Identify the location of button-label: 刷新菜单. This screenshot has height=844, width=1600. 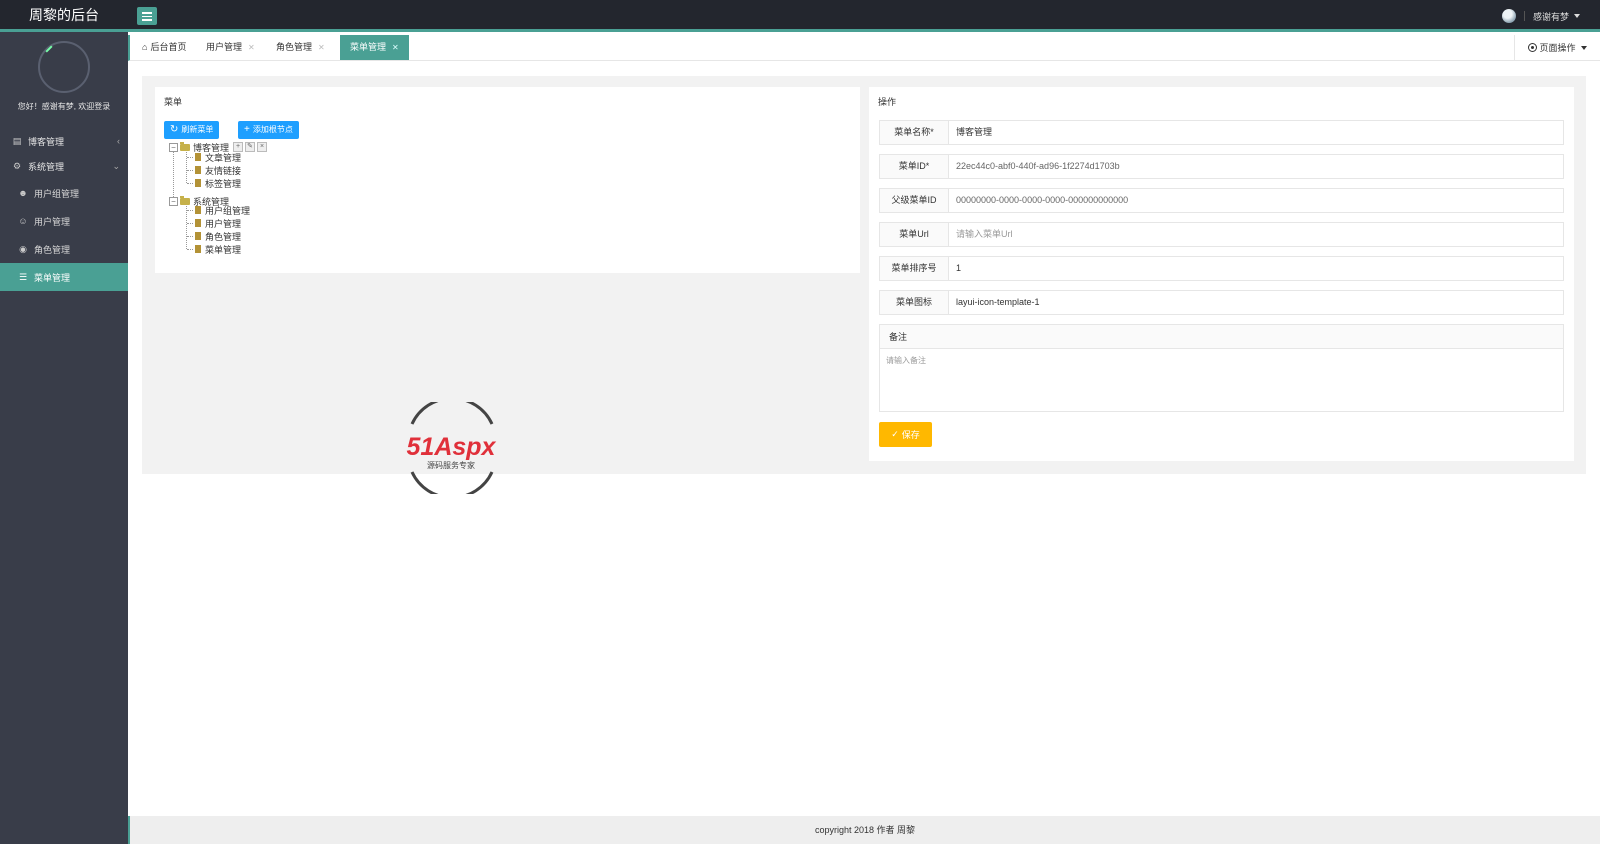
(197, 129).